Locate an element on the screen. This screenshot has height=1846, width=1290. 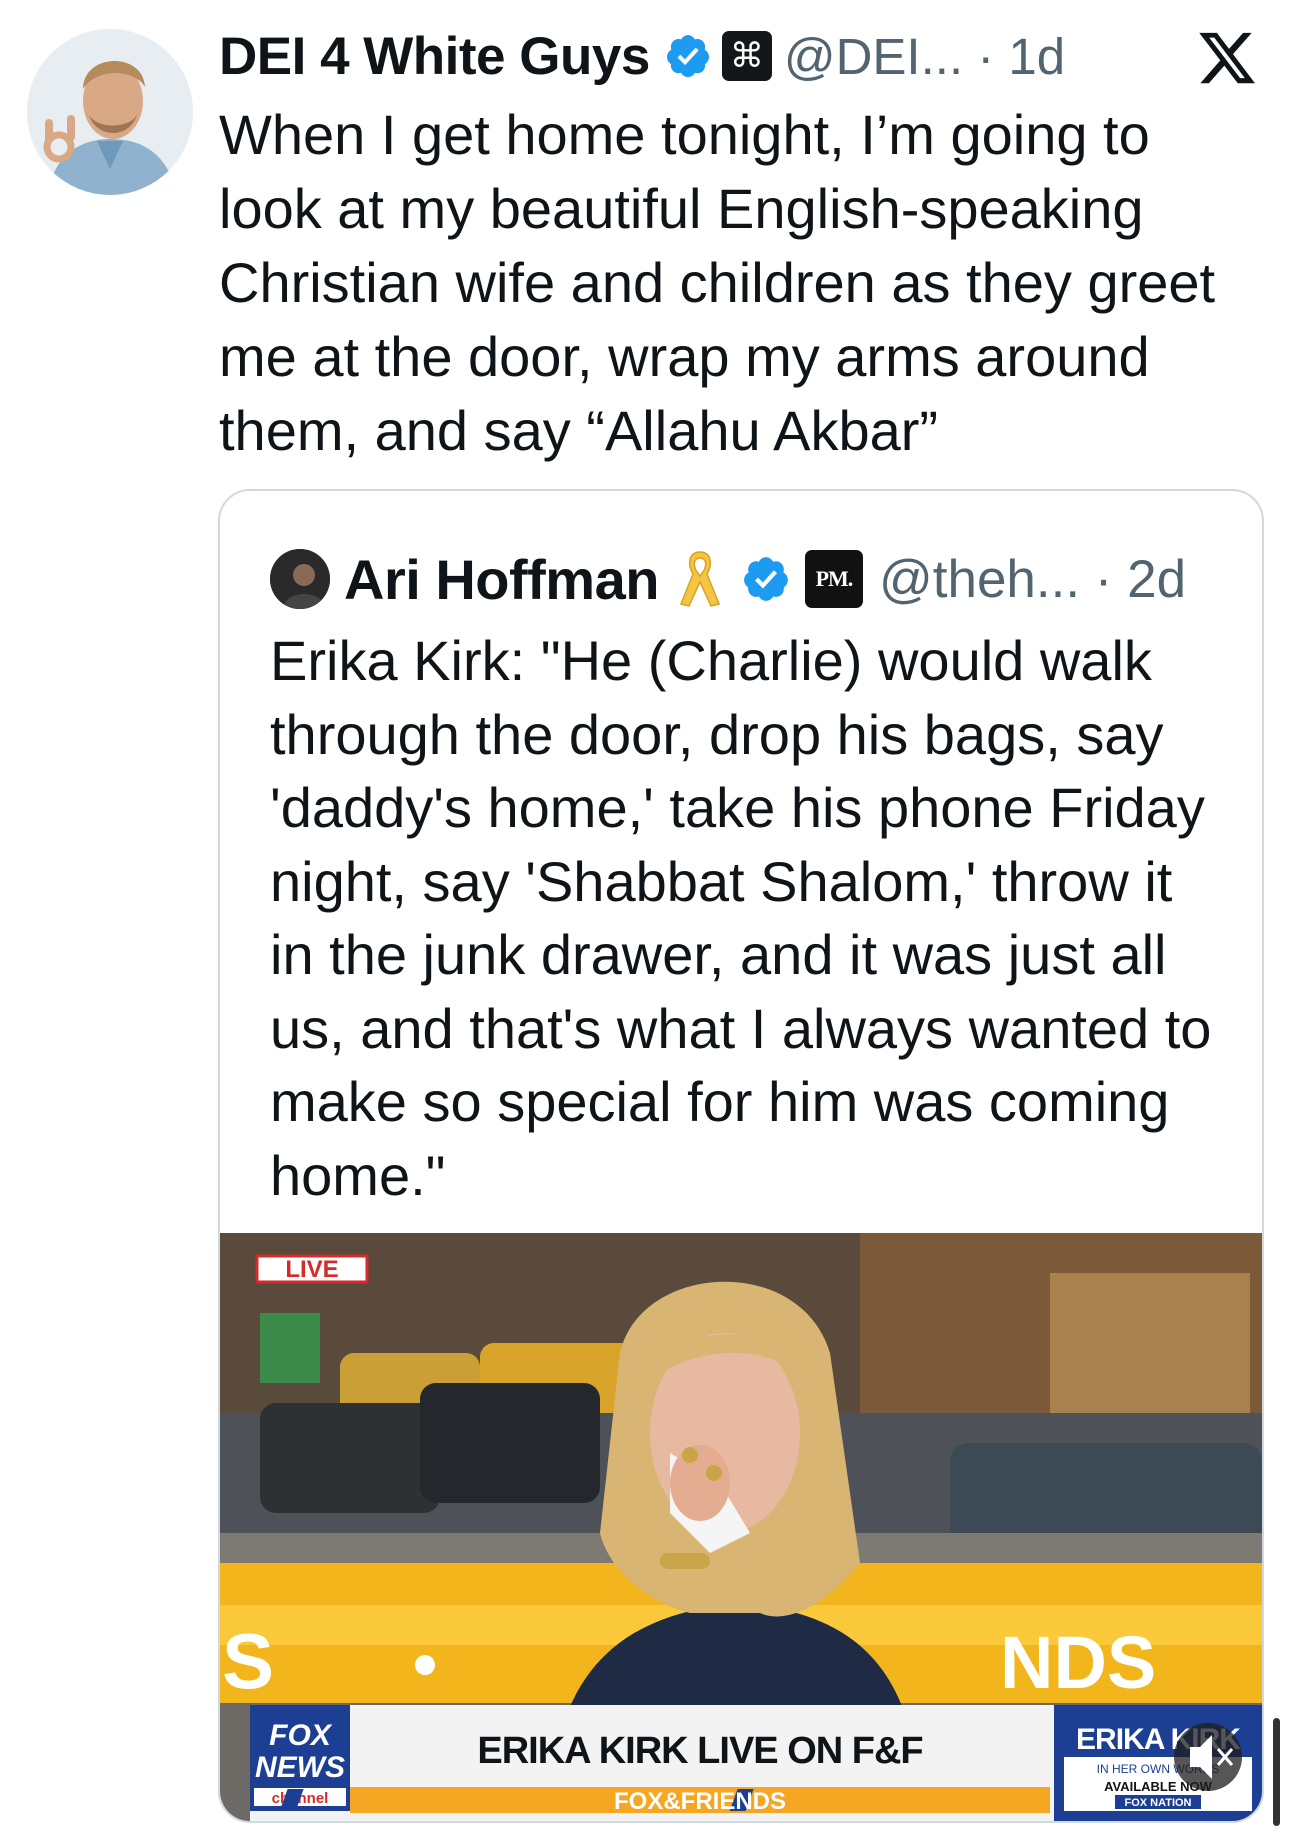
quoted-author-name: Ari Hoffman is located at coordinates (501, 579).